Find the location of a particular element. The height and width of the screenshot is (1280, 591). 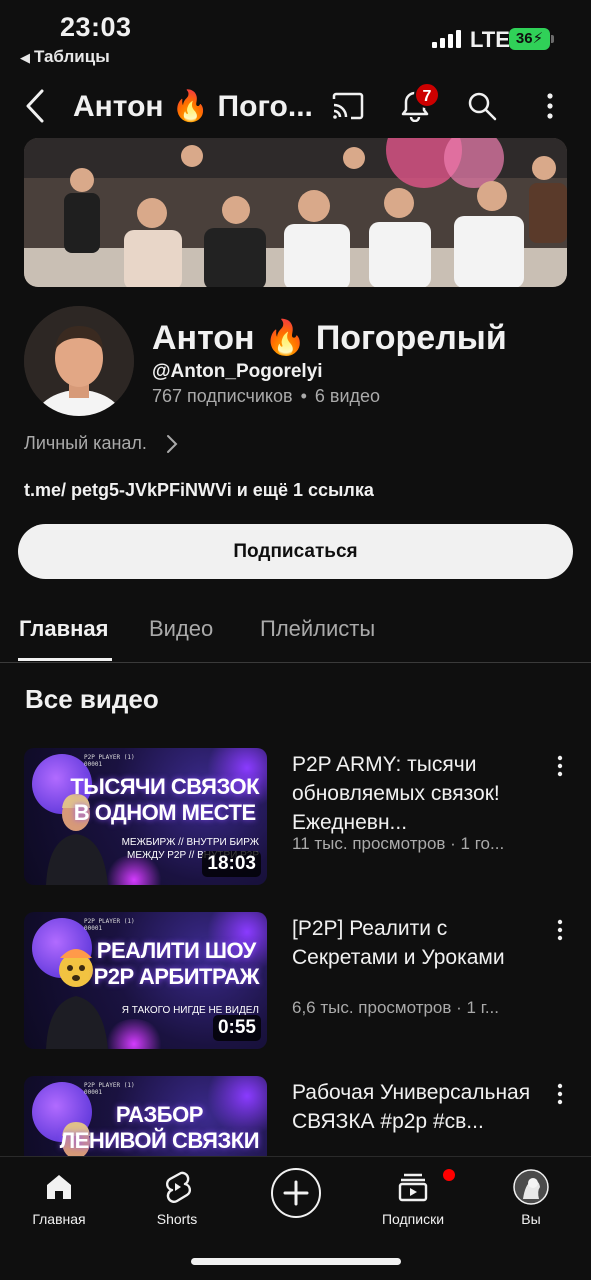

search-button is located at coordinates (482, 106).